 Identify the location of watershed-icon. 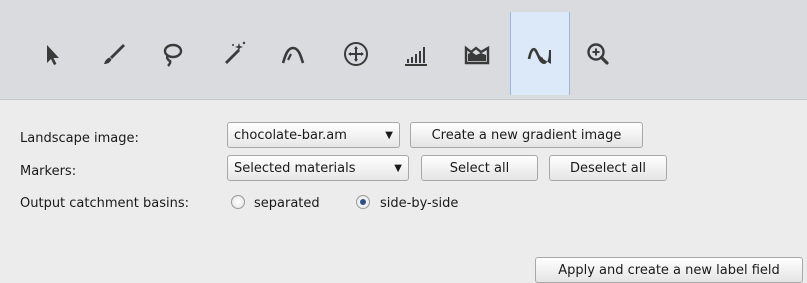
(539, 55).